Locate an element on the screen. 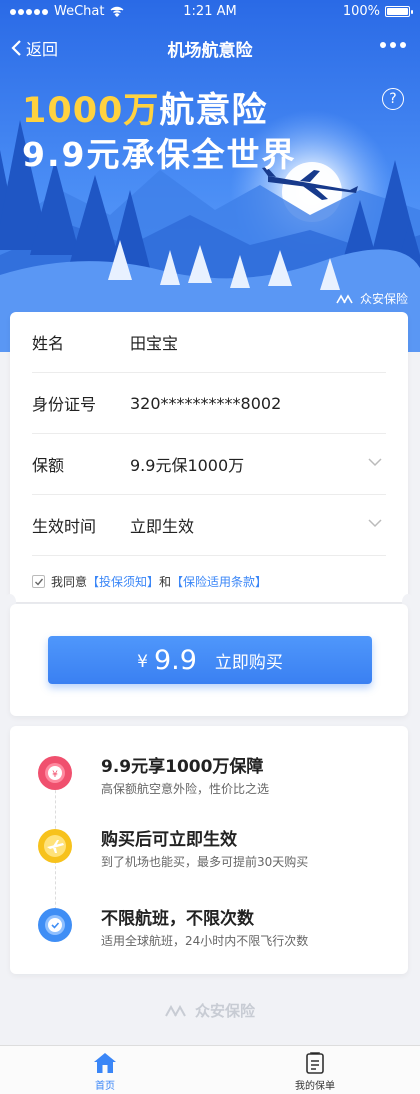 The width and height of the screenshot is (420, 1094). nav-bar: 返回 机场航意险 is located at coordinates (210, 47).